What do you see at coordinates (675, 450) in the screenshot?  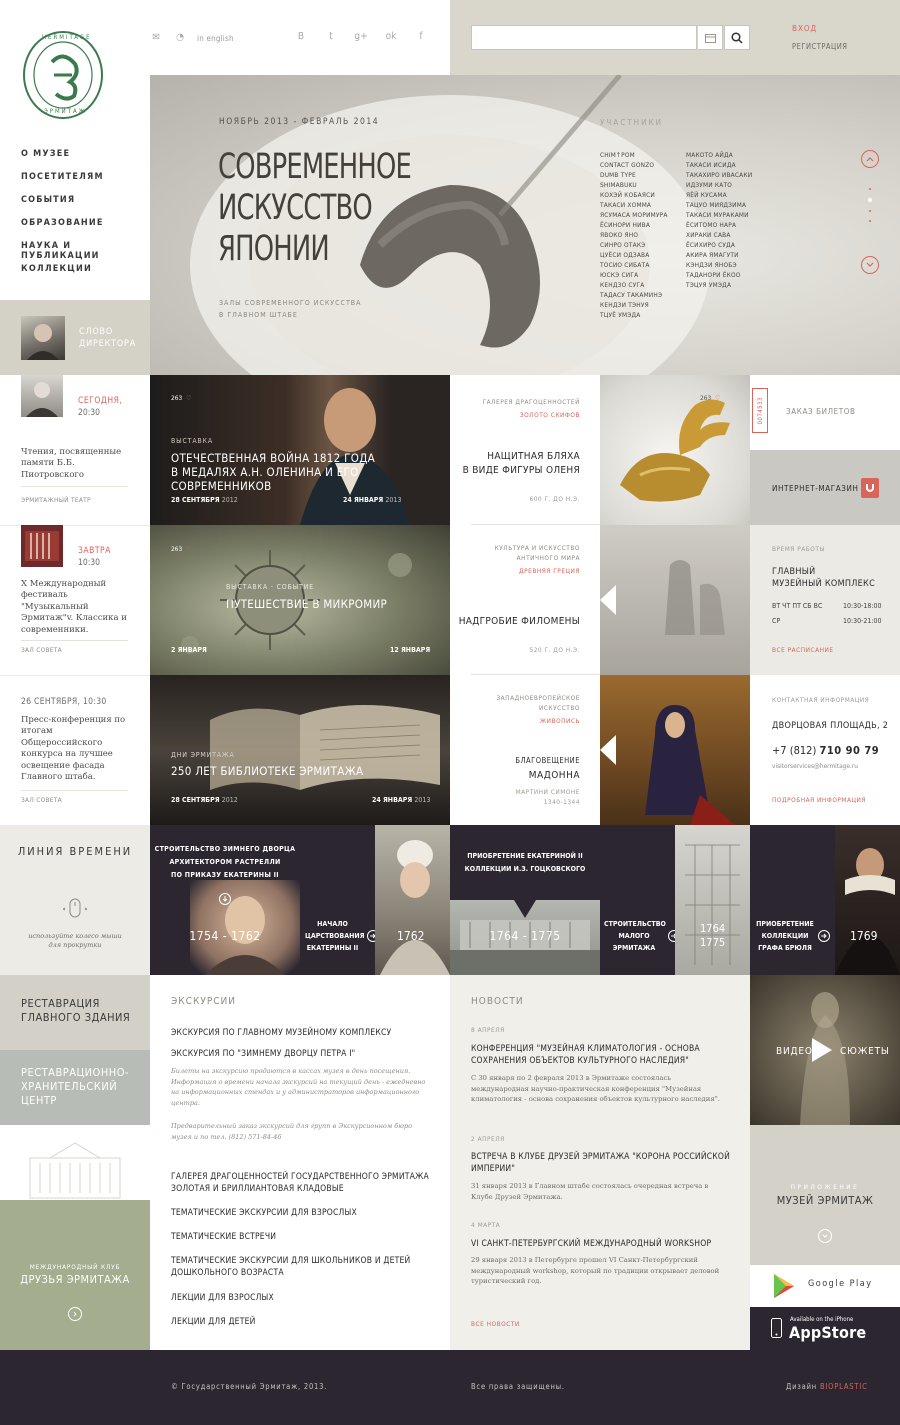 I see `artwork-photo-deer` at bounding box center [675, 450].